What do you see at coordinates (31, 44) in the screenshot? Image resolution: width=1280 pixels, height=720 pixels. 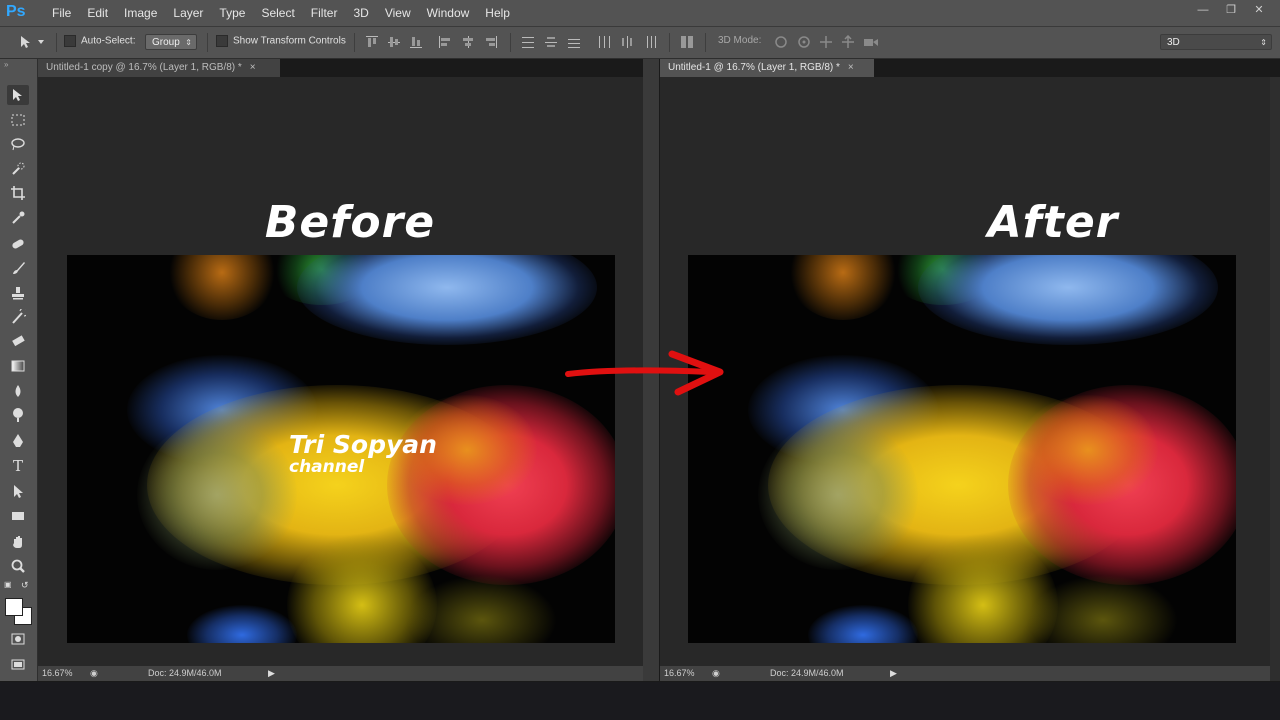 I see `move-tool-preset-icon` at bounding box center [31, 44].